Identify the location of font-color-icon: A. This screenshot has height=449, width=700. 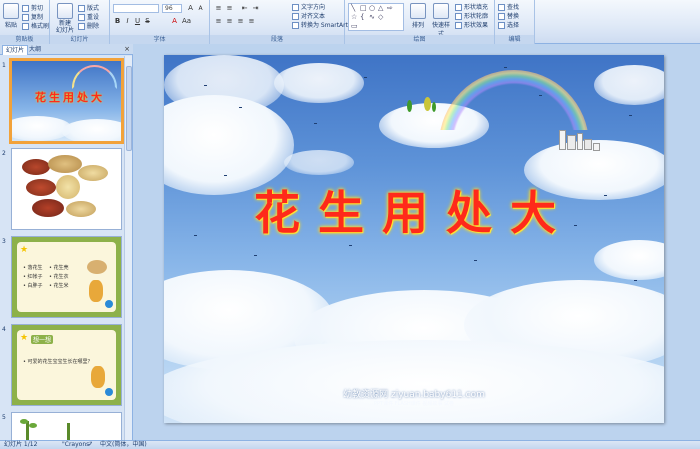
(174, 21).